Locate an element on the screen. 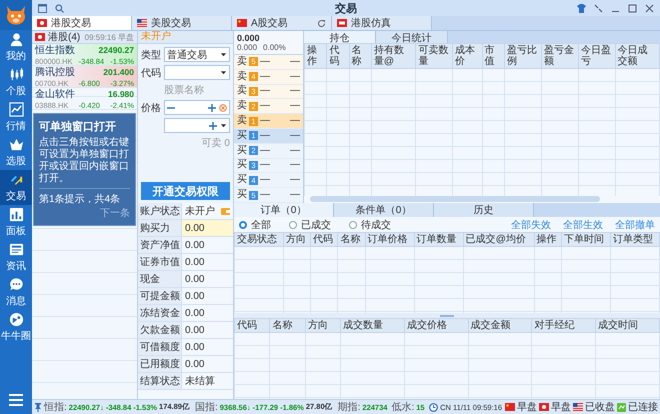 This screenshot has height=414, width=660. column-header: 订单数量 is located at coordinates (439, 239).